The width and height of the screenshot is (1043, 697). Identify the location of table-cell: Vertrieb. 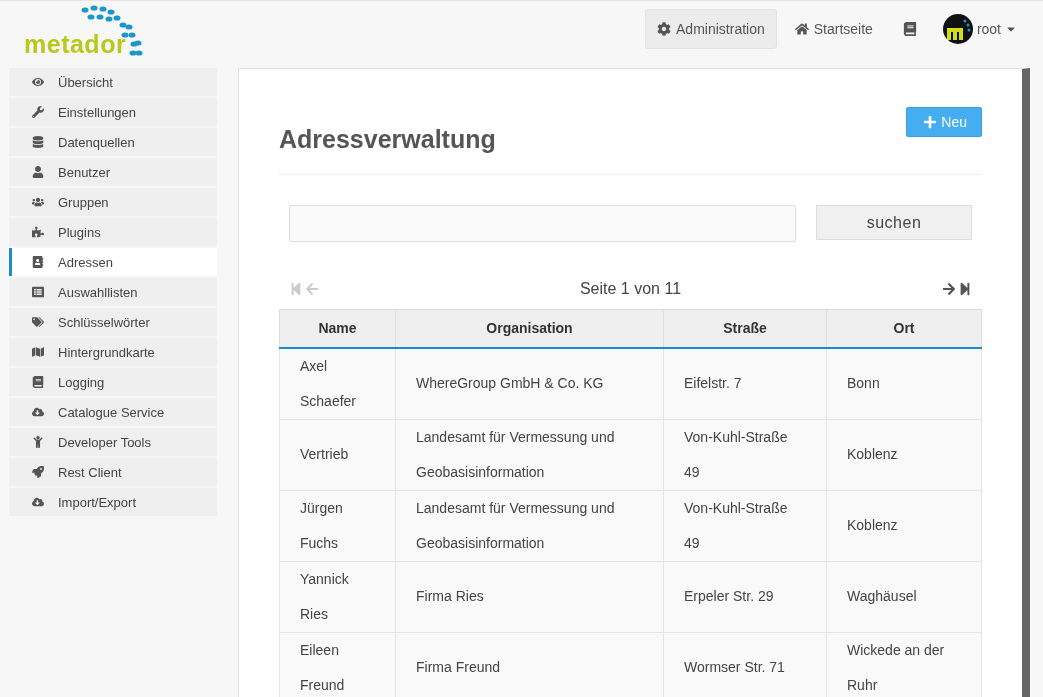
(337, 454).